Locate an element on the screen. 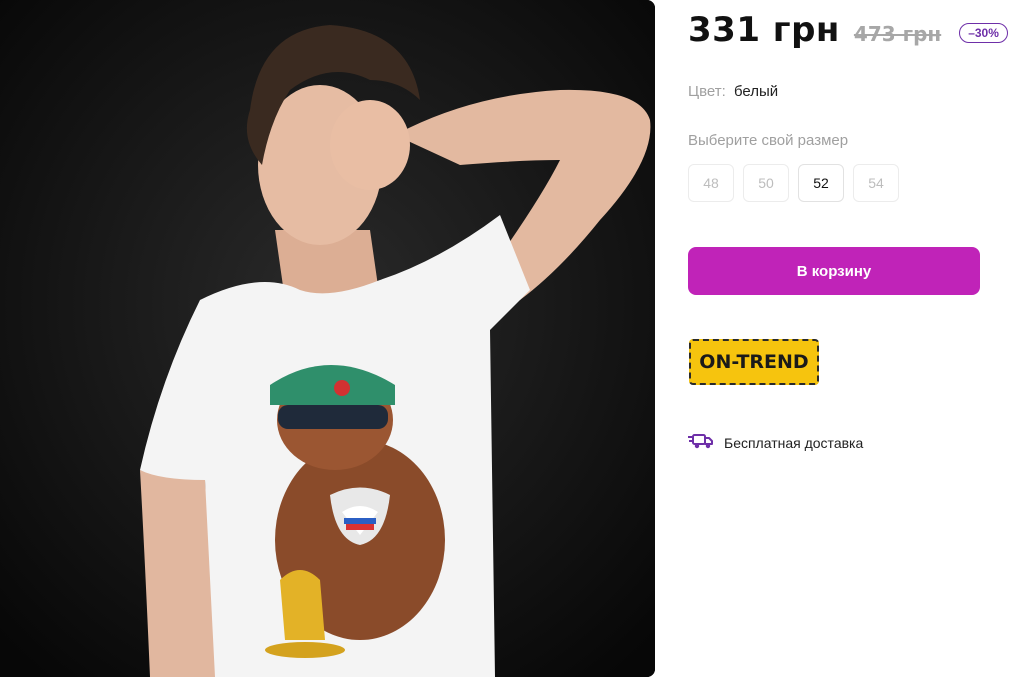  on-trend-badge: ON-TREND is located at coordinates (754, 362).